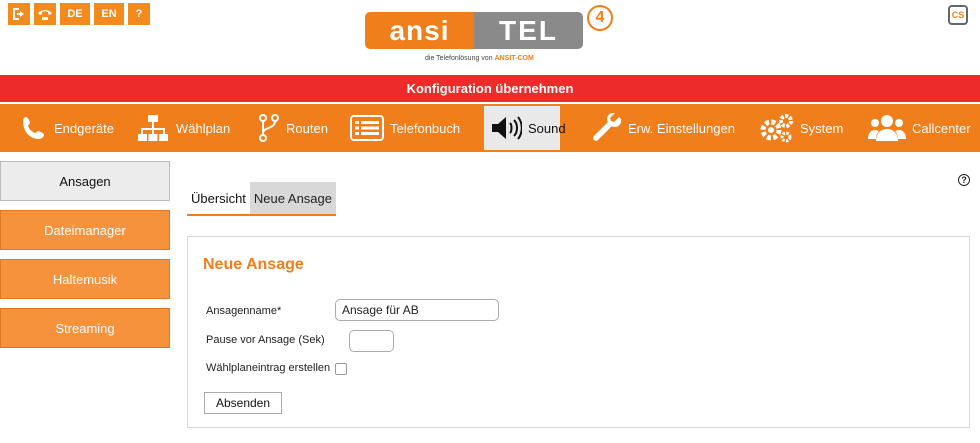 This screenshot has height=443, width=980. I want to click on tab-uebersicht: Übersicht, so click(218, 198).